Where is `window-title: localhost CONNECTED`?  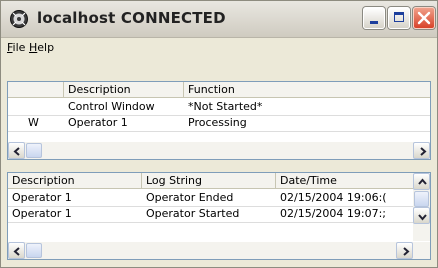
window-title: localhost CONNECTED is located at coordinates (131, 18).